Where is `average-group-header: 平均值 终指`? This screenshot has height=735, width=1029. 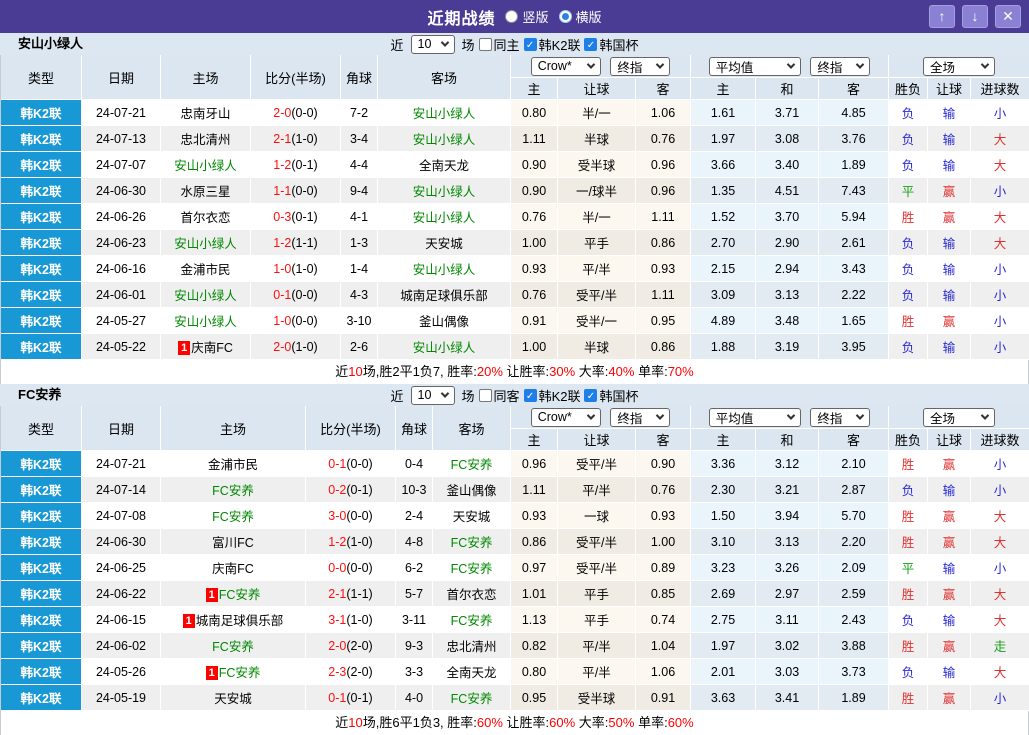
average-group-header: 平均值 终指 is located at coordinates (790, 66).